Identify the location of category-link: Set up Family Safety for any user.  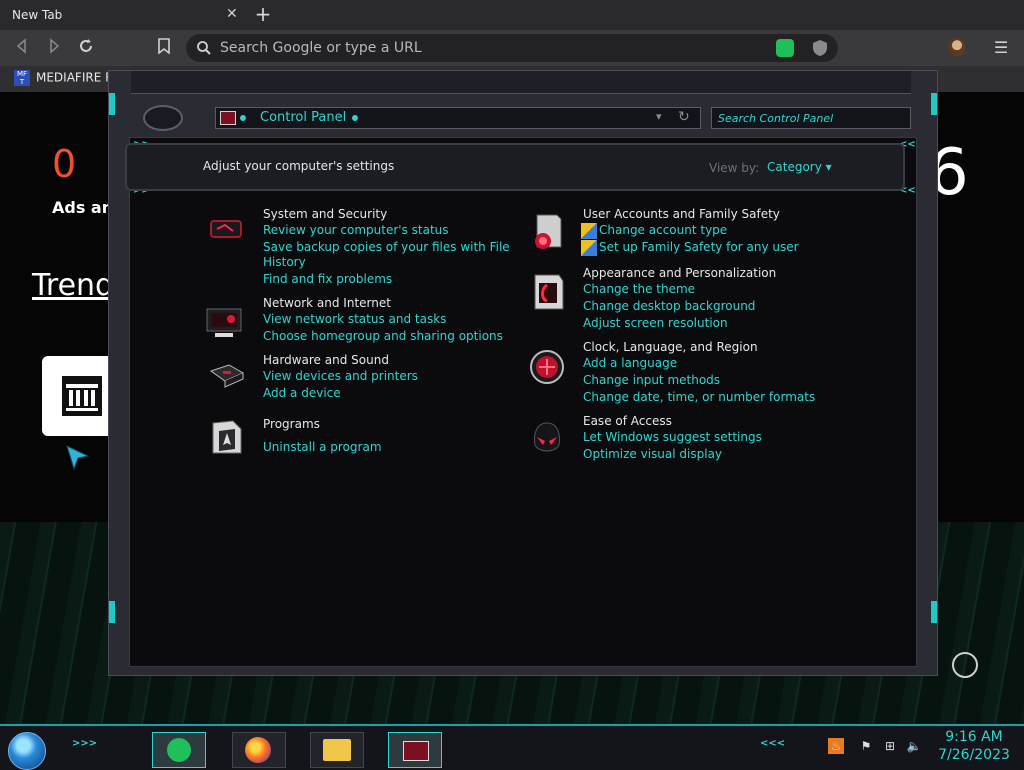
(699, 247).